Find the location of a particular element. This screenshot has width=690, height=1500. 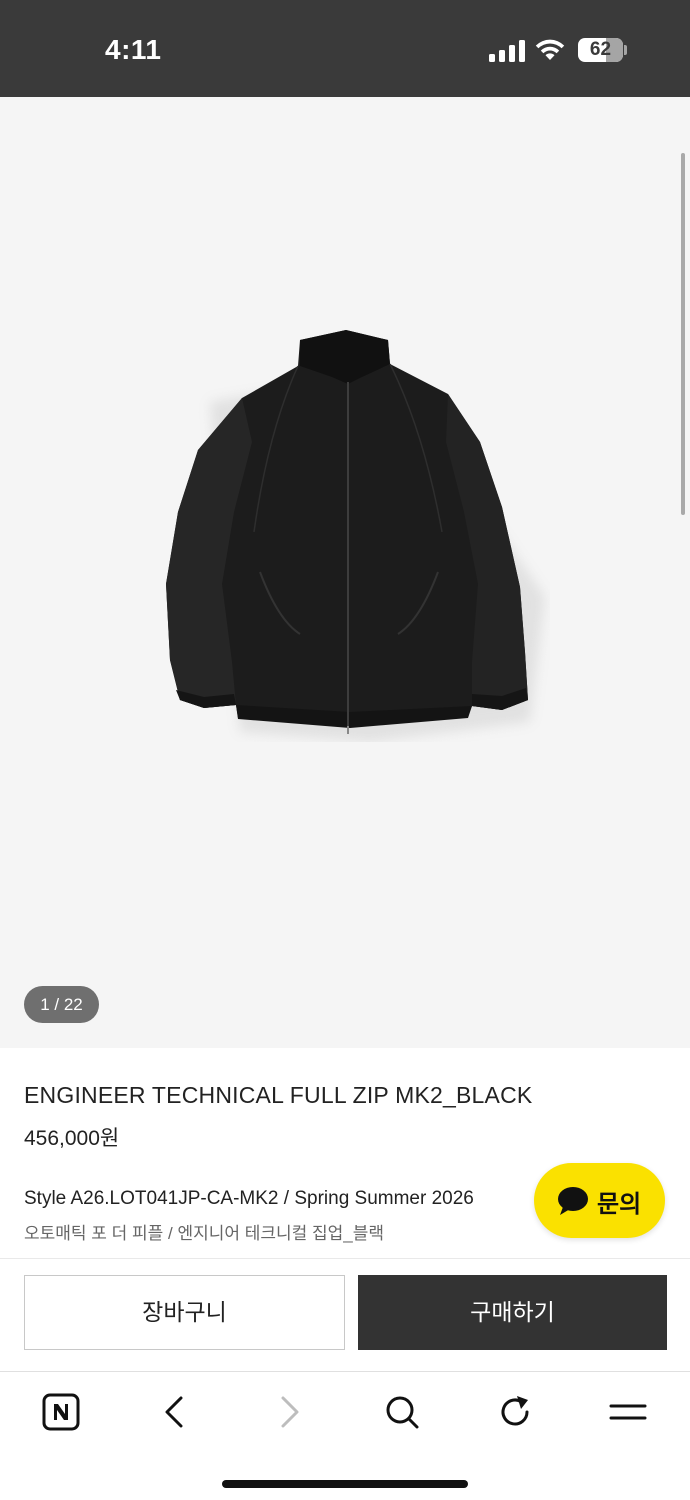

battery-icon: 62 is located at coordinates (600, 50).